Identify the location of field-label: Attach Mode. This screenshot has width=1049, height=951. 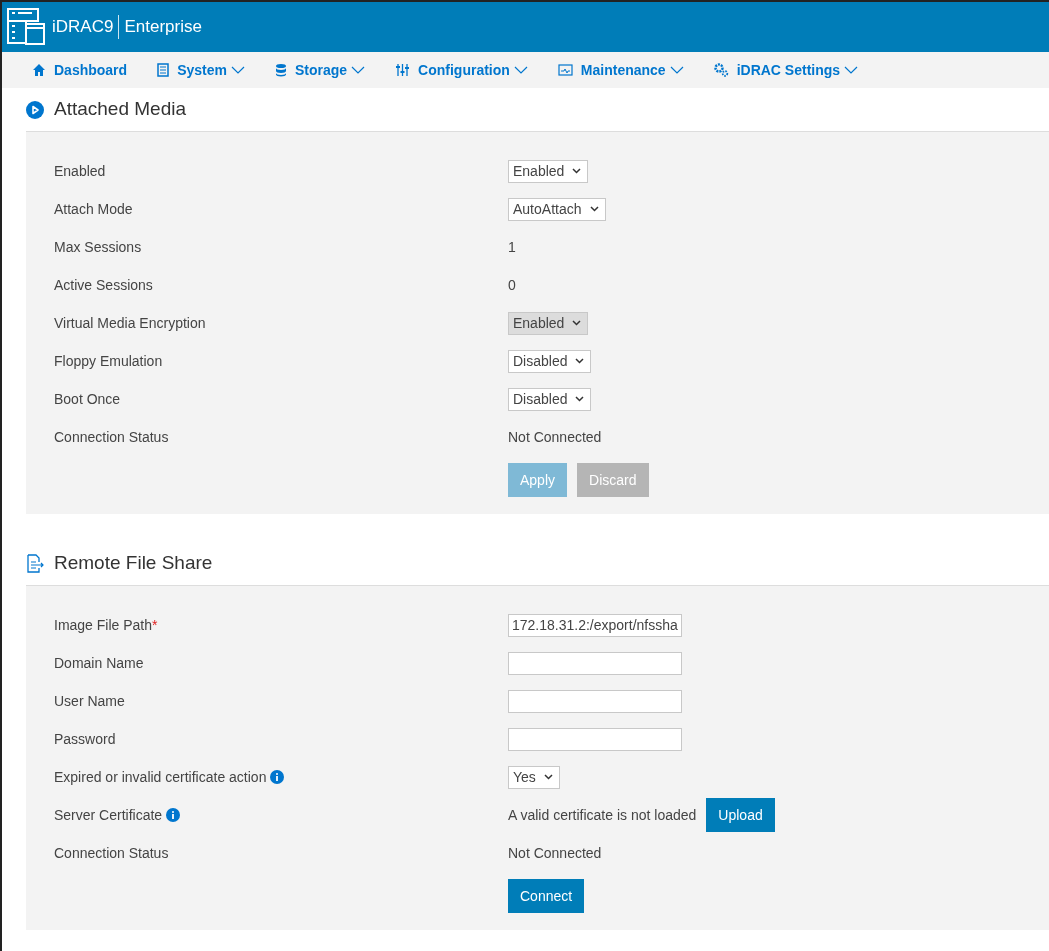
(93, 209).